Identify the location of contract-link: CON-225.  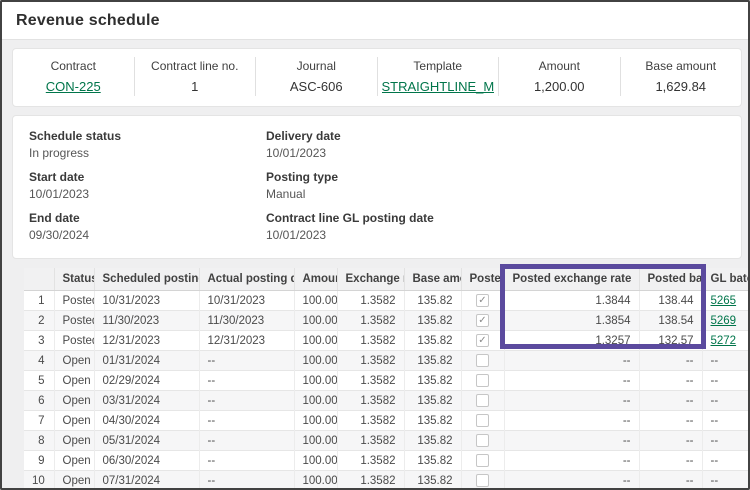
(73, 86).